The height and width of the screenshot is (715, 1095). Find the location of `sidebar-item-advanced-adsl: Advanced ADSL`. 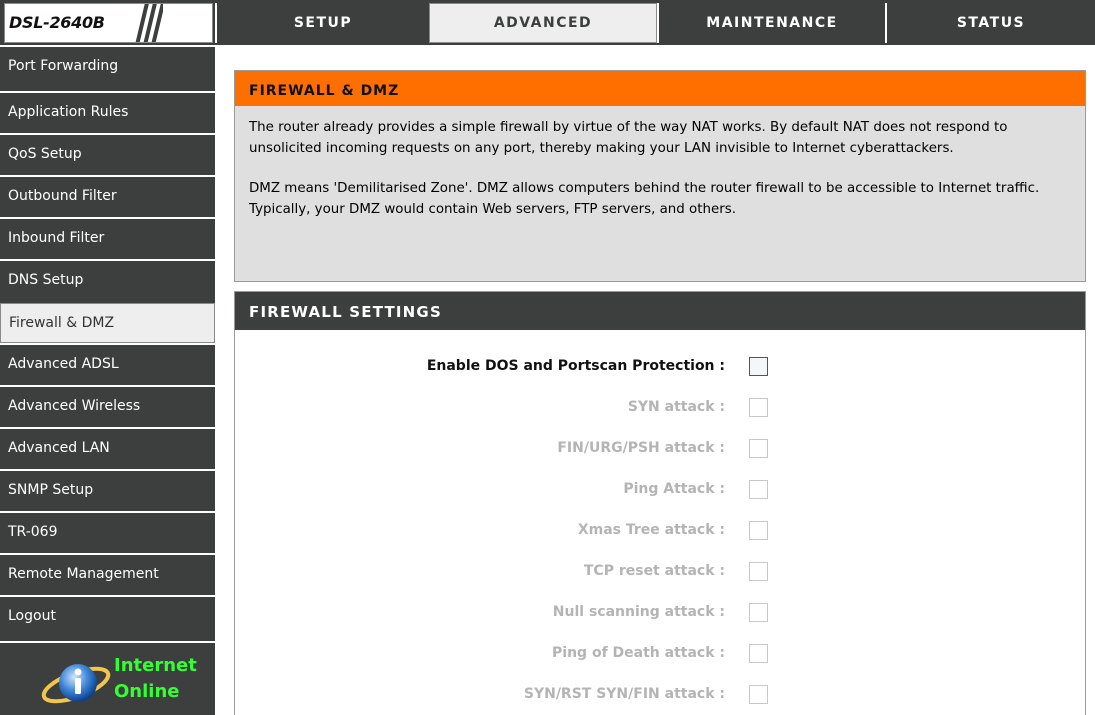

sidebar-item-advanced-adsl: Advanced ADSL is located at coordinates (107, 363).